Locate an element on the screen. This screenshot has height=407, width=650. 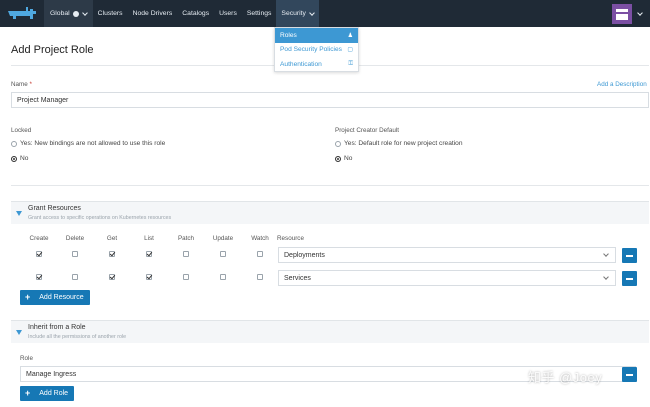
column-header: Delete is located at coordinates (75, 238).